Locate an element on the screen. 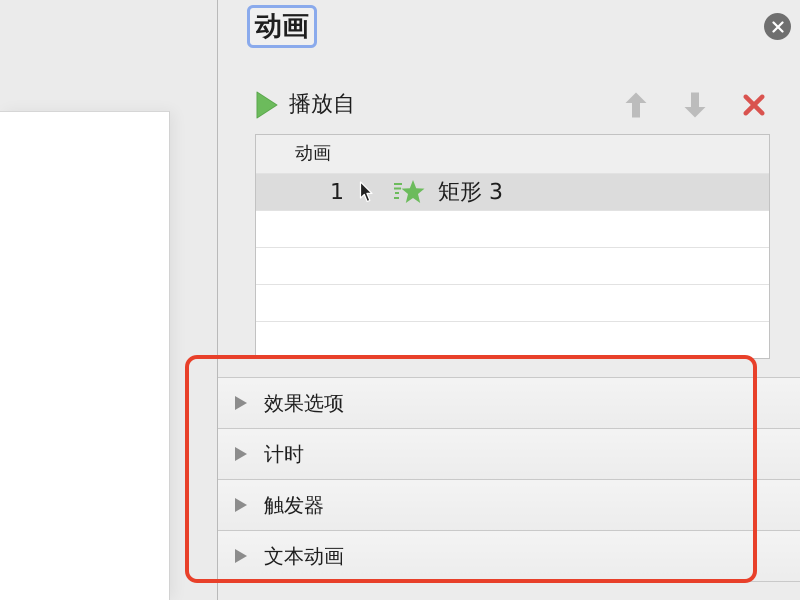 The width and height of the screenshot is (800, 600). arrow-up-icon is located at coordinates (636, 105).